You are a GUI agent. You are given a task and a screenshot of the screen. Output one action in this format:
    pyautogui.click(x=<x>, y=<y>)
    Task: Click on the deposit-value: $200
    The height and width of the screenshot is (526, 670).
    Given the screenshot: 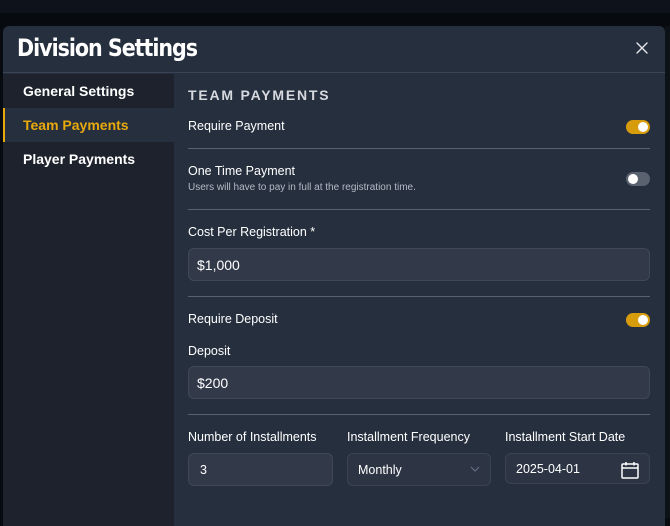 What is the action you would take?
    pyautogui.click(x=213, y=382)
    